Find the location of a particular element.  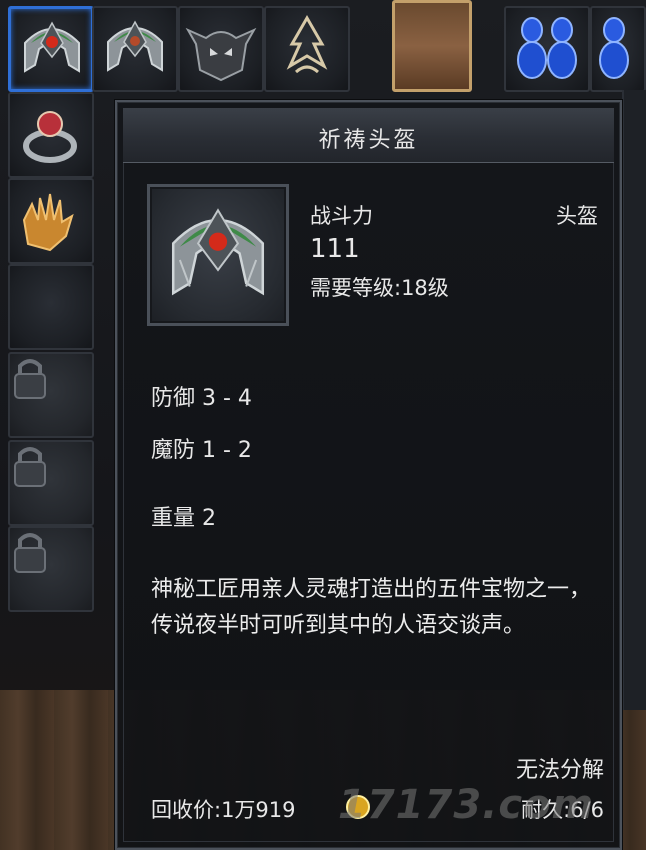

ornament-icon is located at coordinates (307, 44).